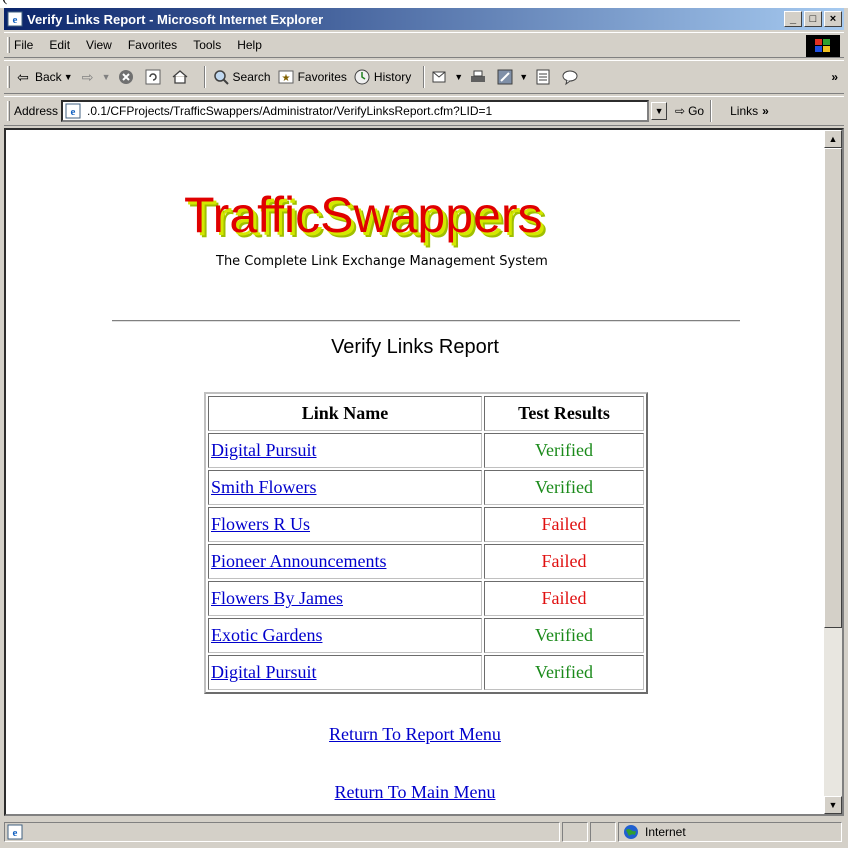  What do you see at coordinates (415, 347) in the screenshot?
I see `page-title: Verify Links Report` at bounding box center [415, 347].